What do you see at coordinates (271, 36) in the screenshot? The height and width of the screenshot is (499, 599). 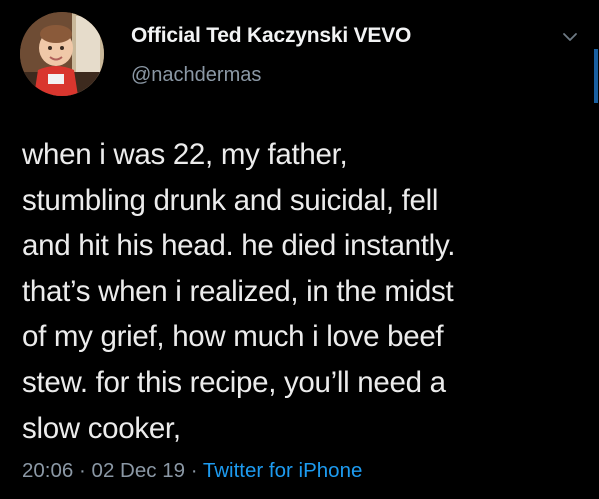 I see `author-display-name: Official Ted Kaczynski VEVO` at bounding box center [271, 36].